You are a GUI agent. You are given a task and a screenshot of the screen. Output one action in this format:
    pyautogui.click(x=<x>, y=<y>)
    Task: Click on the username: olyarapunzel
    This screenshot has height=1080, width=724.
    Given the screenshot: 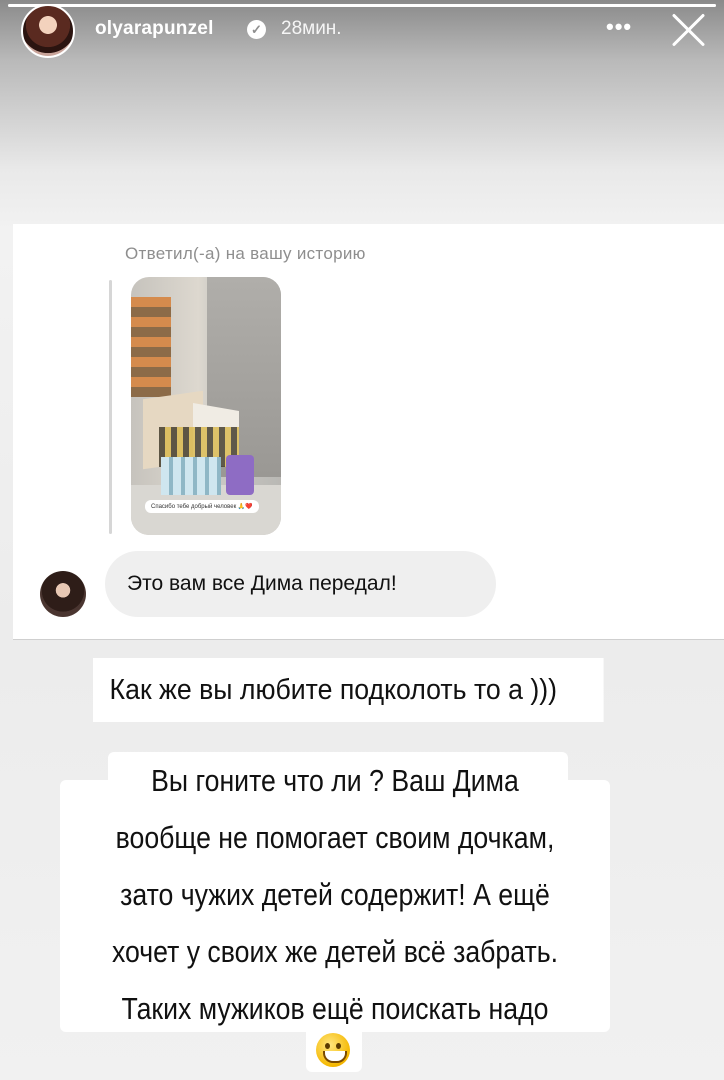 What is the action you would take?
    pyautogui.click(x=154, y=29)
    